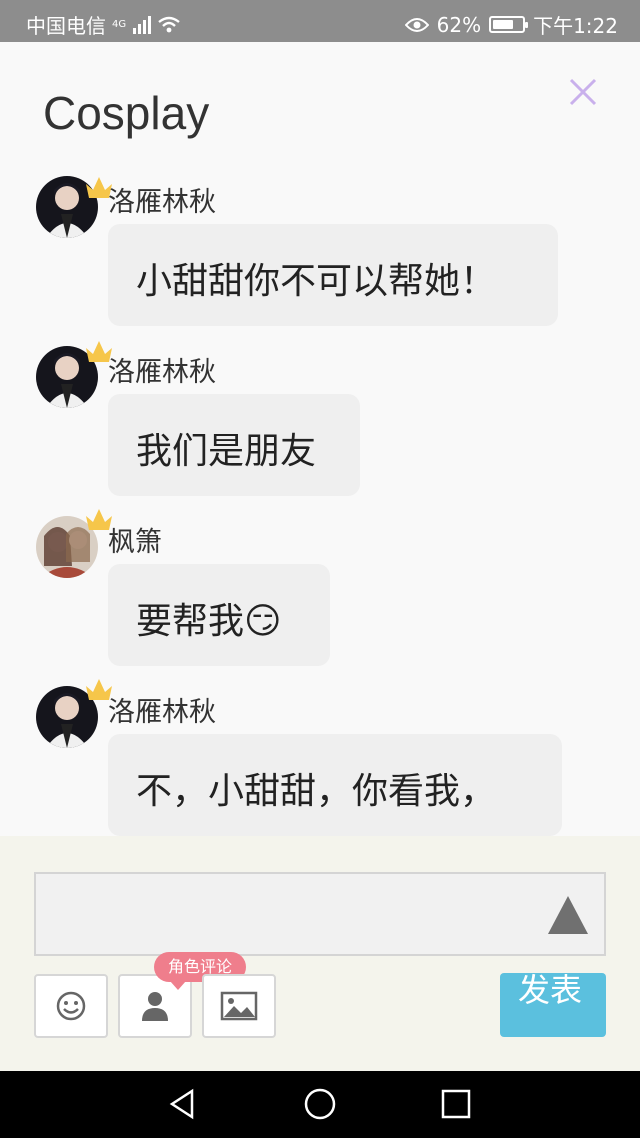 This screenshot has width=640, height=1138. Describe the element at coordinates (135, 542) in the screenshot. I see `sender-name: 枫箫` at that location.